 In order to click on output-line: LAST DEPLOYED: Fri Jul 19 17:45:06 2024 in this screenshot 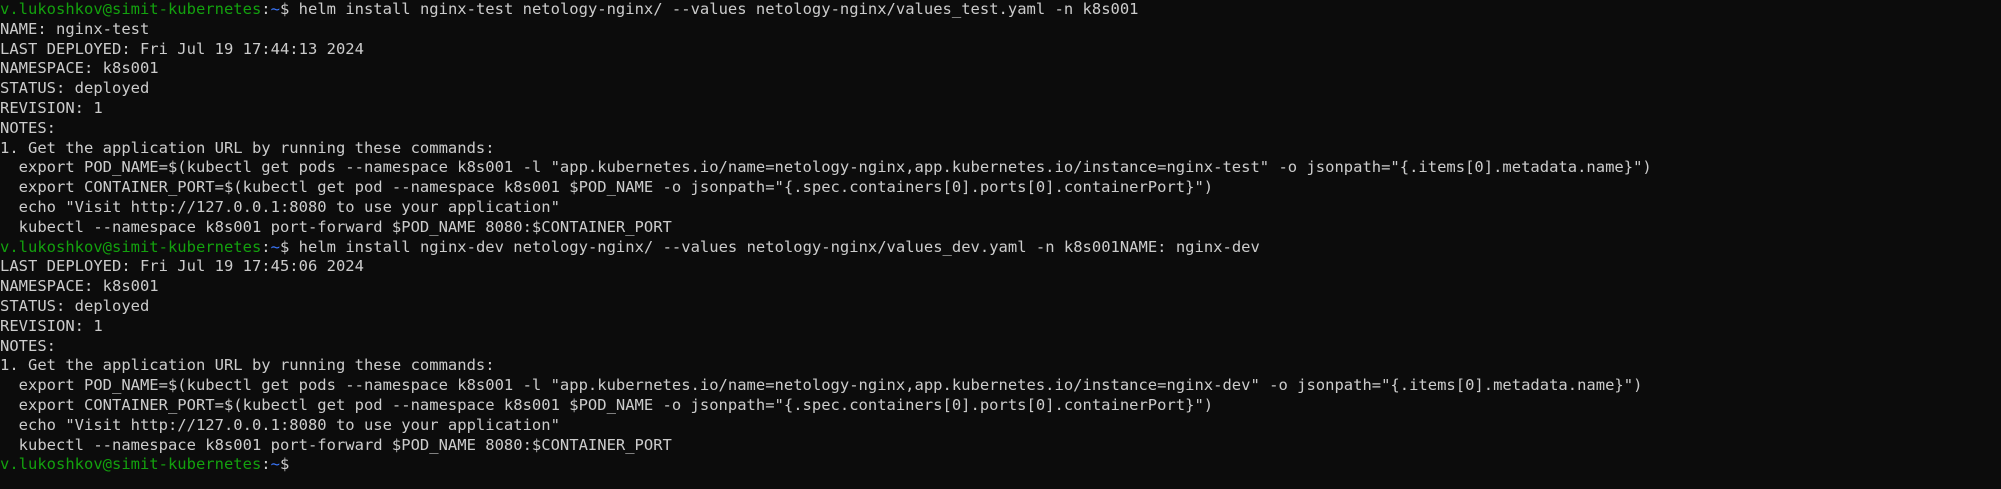, I will do `click(1000, 267)`.